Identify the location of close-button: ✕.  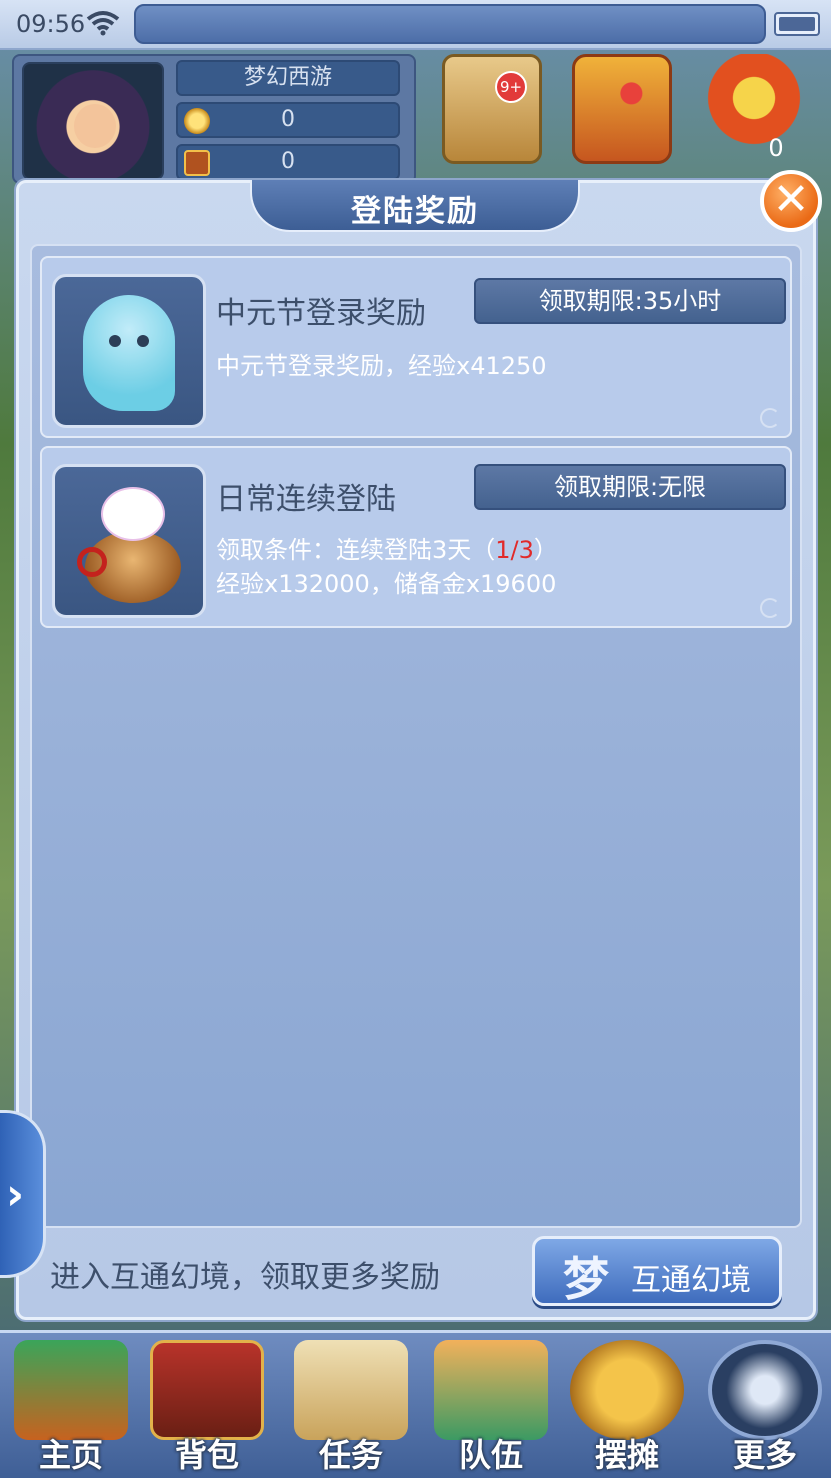
(791, 201).